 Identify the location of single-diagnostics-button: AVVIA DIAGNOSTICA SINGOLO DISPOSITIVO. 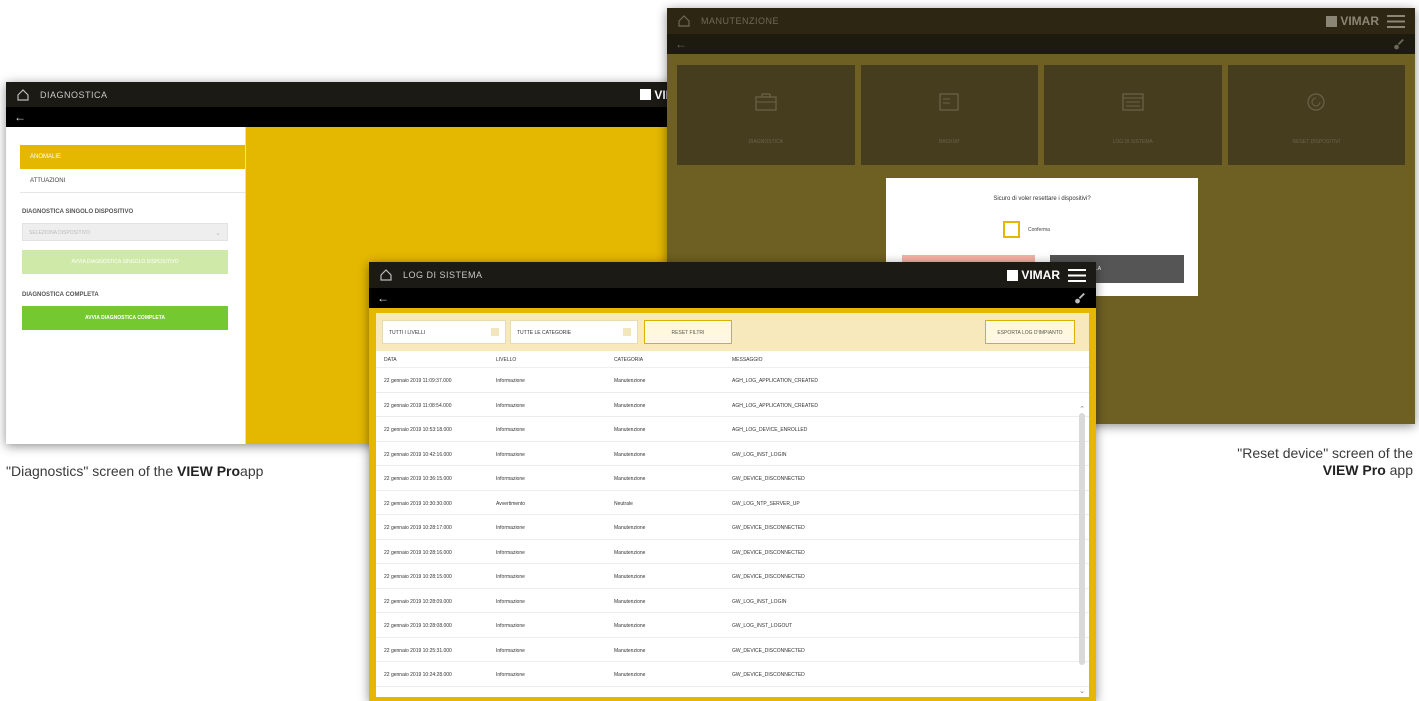
(125, 262).